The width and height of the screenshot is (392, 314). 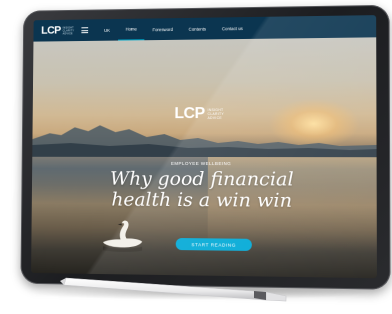 I want to click on navbar-logo: LCP INSIGHT CLARITY ADVICE, so click(x=57, y=31).